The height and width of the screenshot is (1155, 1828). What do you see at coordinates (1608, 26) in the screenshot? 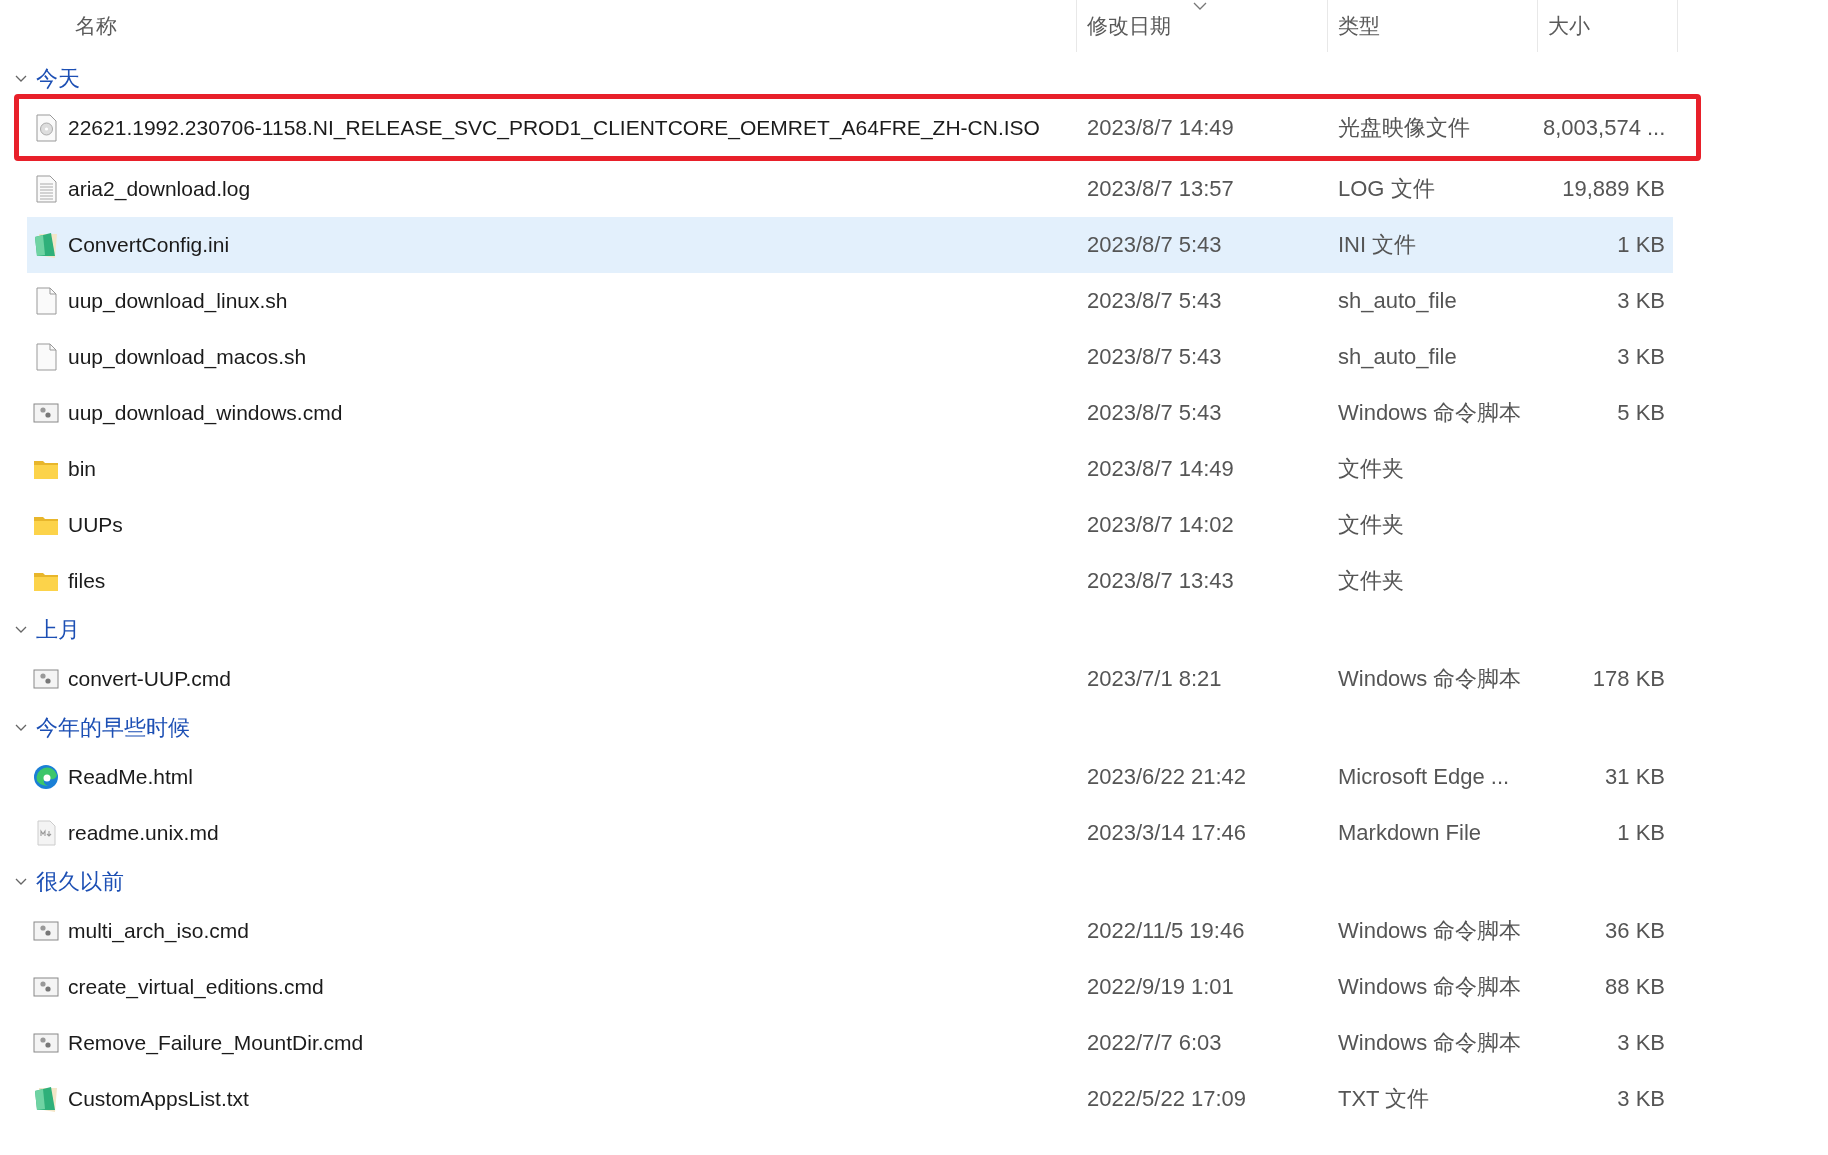
I see `column-header: 大小` at bounding box center [1608, 26].